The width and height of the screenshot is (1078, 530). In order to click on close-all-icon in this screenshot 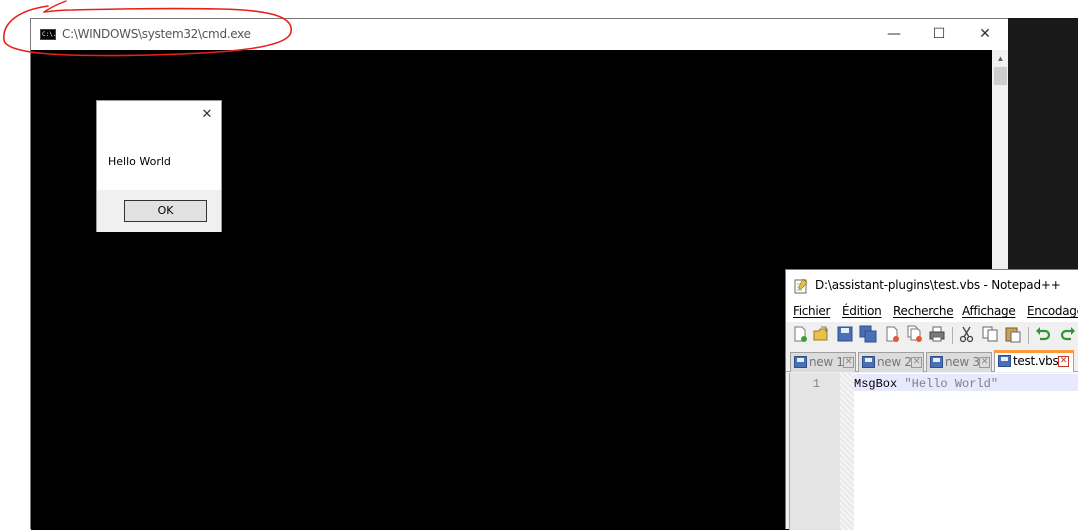, I will do `click(915, 334)`.